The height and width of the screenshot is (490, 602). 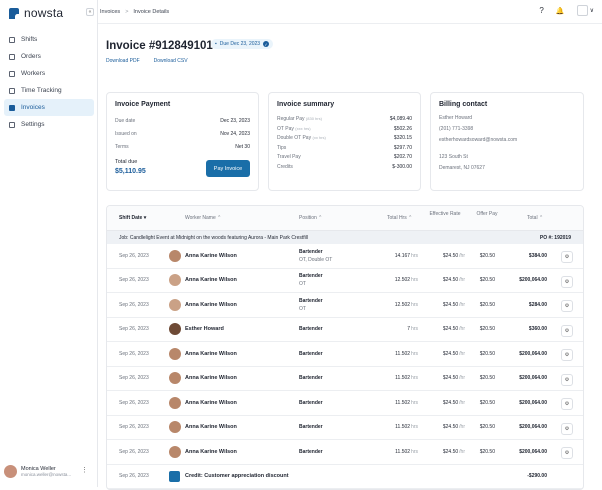 What do you see at coordinates (171, 61) in the screenshot?
I see `download-csv-link: Download CSV` at bounding box center [171, 61].